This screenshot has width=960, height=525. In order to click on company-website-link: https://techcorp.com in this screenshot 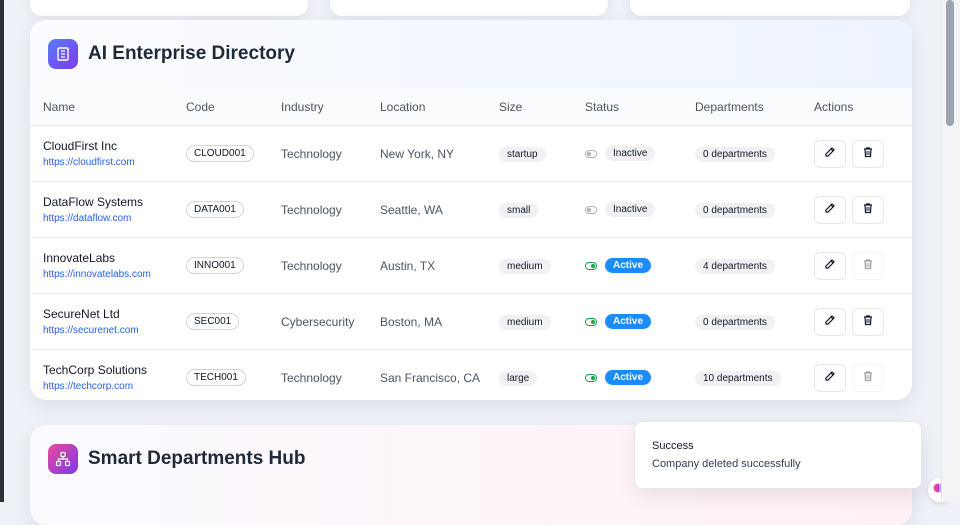, I will do `click(114, 386)`.